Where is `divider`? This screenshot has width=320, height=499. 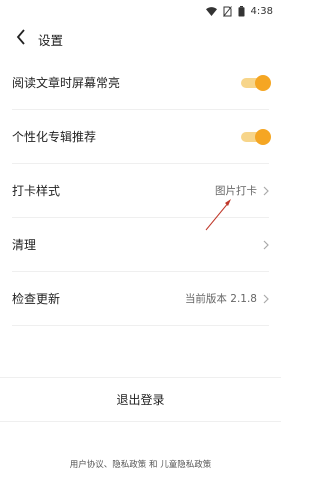
divider is located at coordinates (140, 421).